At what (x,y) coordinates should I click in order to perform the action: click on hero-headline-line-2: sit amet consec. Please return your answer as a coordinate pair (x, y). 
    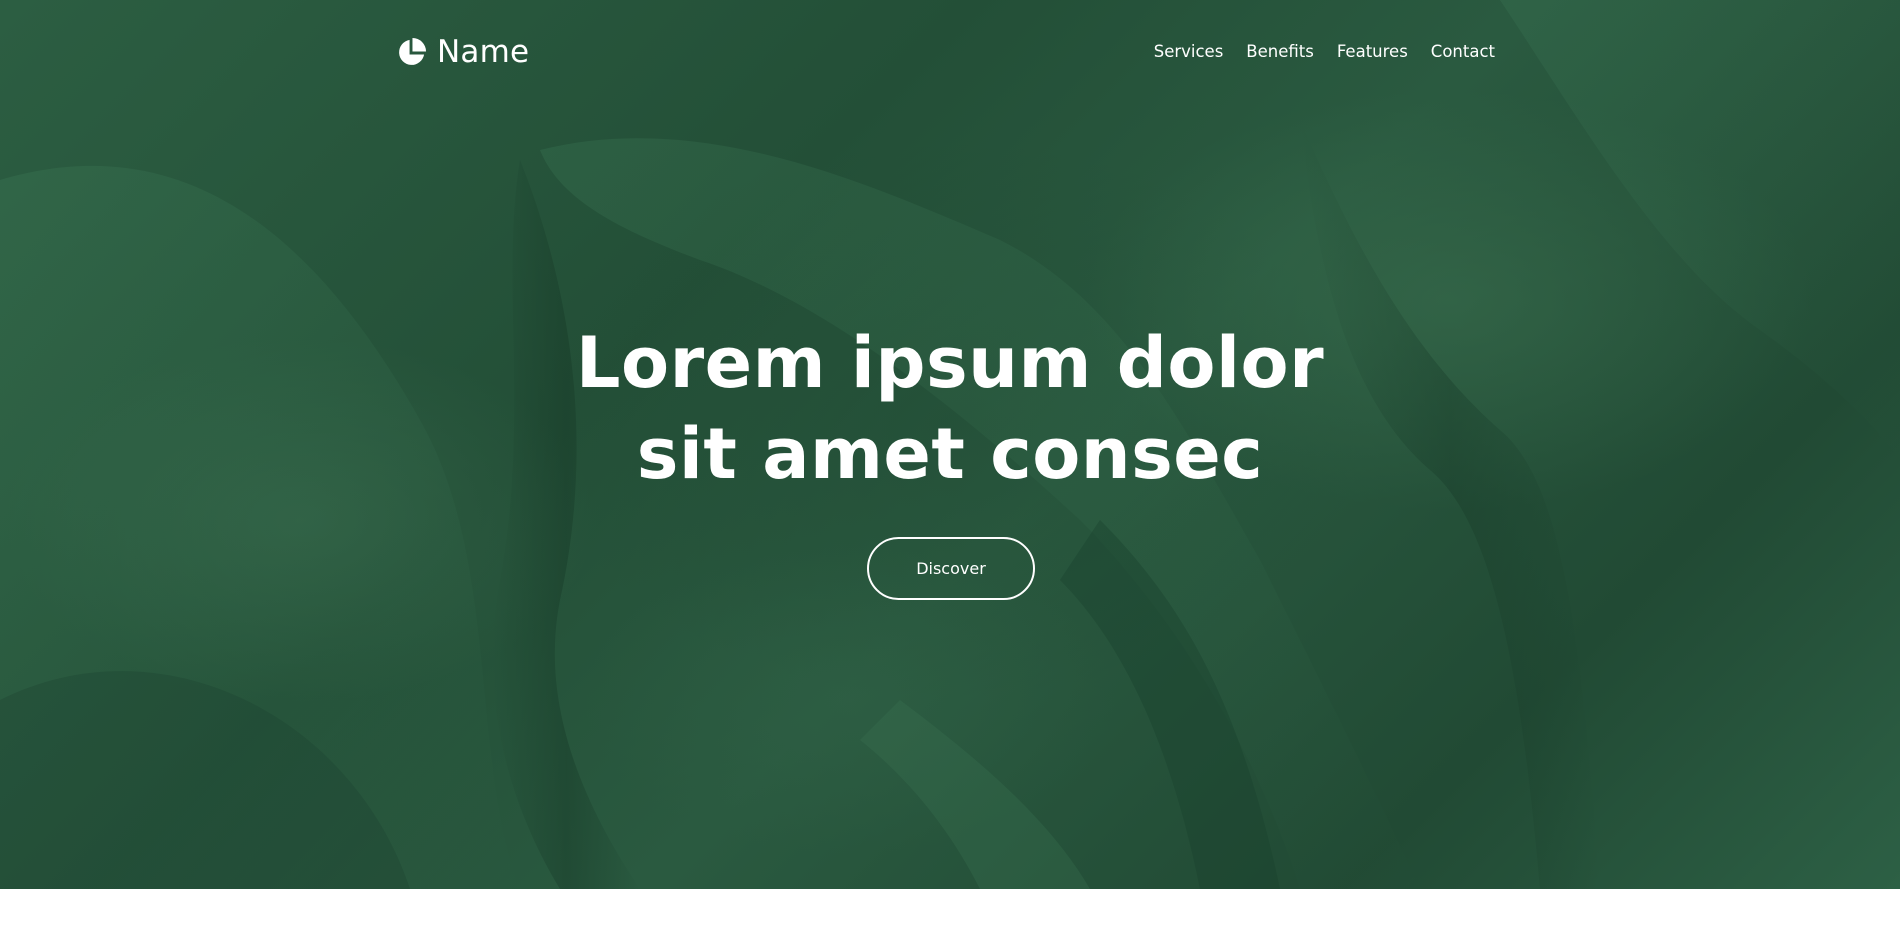
    Looking at the image, I should click on (950, 454).